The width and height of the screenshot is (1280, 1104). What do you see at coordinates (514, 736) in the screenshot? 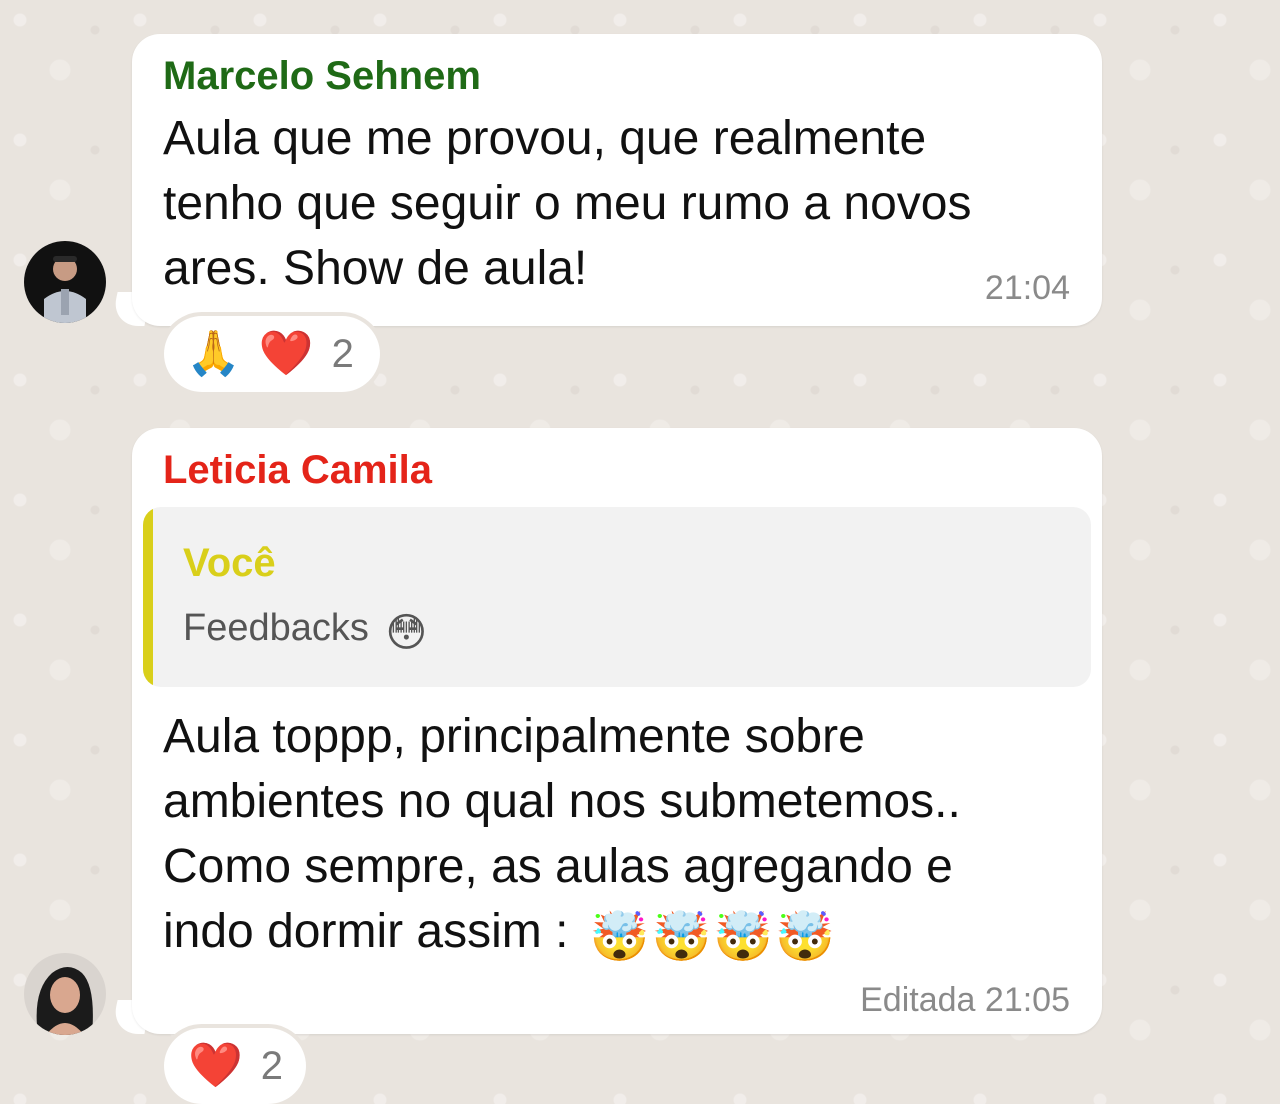
I see `message-line: Aula toppp, principalmente sobre` at bounding box center [514, 736].